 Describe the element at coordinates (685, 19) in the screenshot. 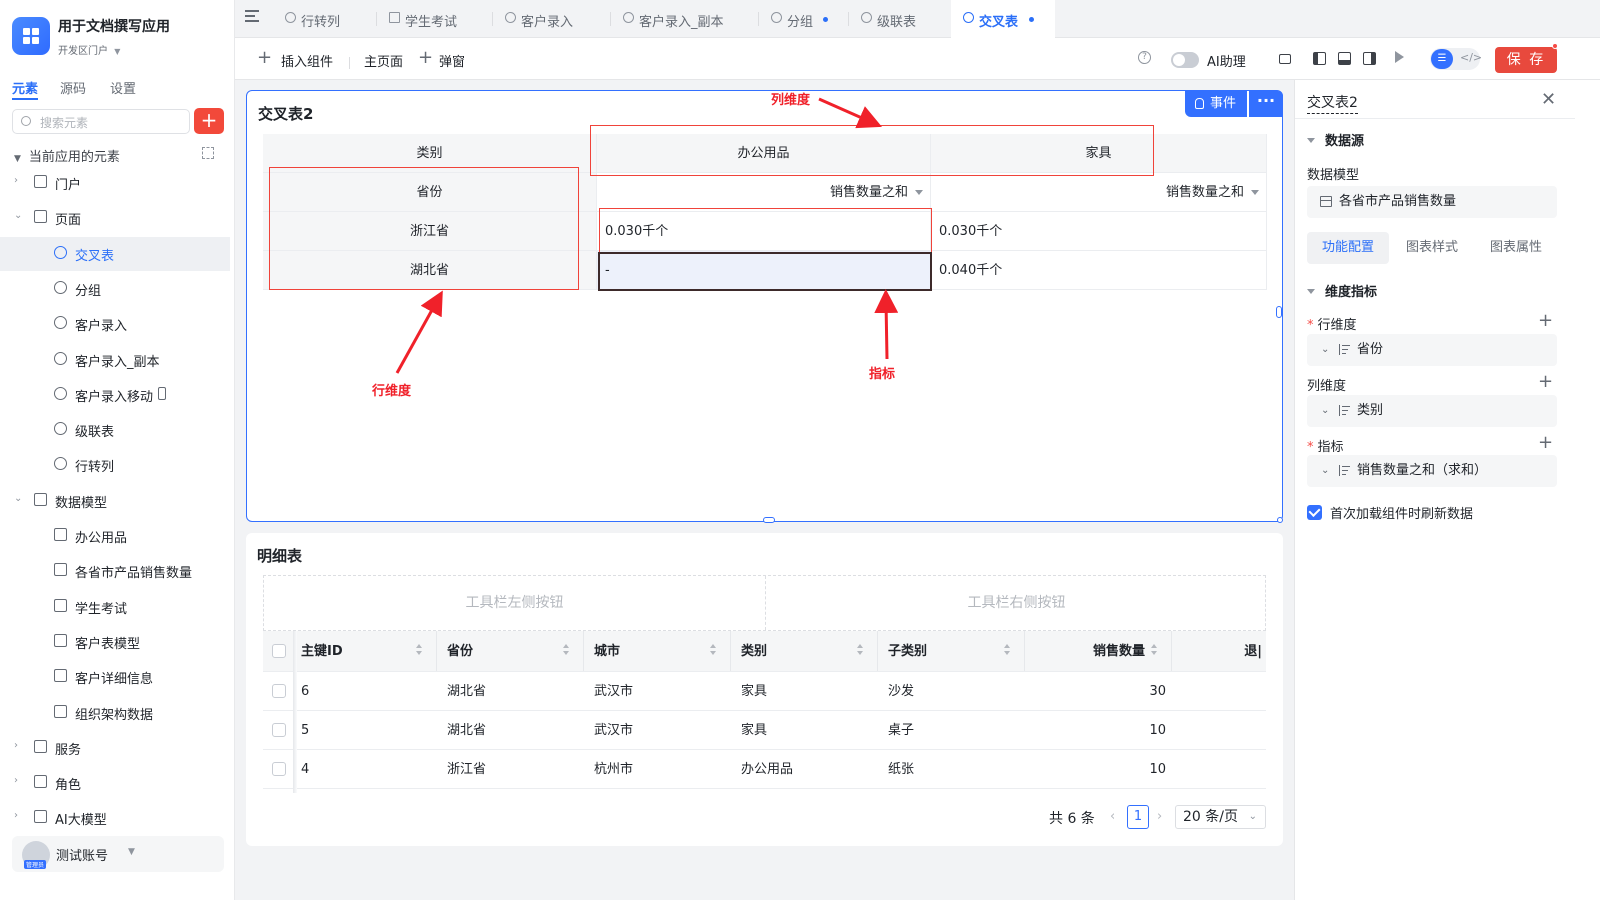

I see `page-tab: 客户录入_副本` at that location.